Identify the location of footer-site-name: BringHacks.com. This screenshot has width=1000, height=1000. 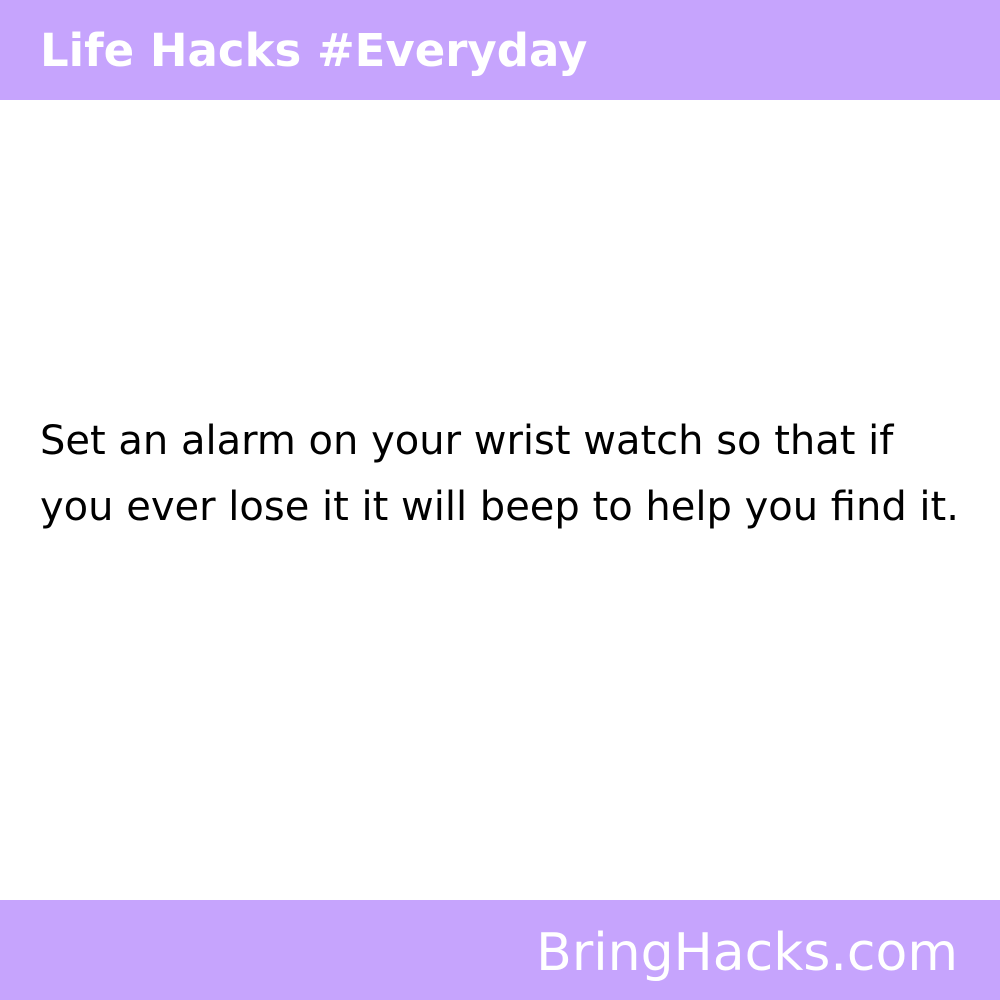
(747, 953).